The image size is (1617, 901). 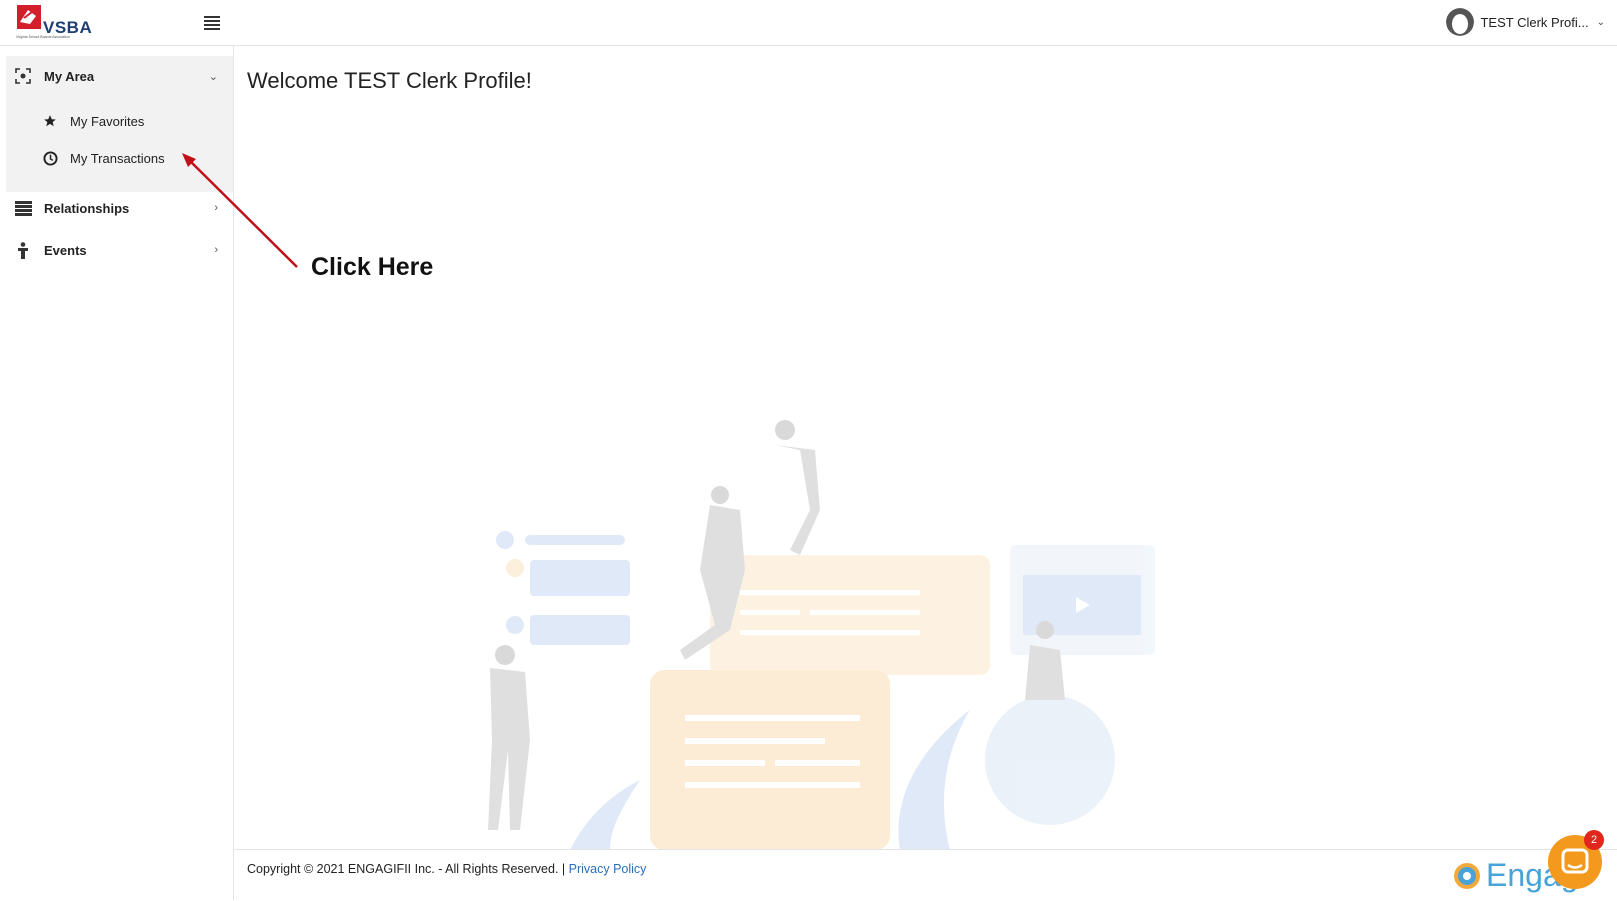 What do you see at coordinates (87, 208) in the screenshot?
I see `sidebar-item-label: Relationships` at bounding box center [87, 208].